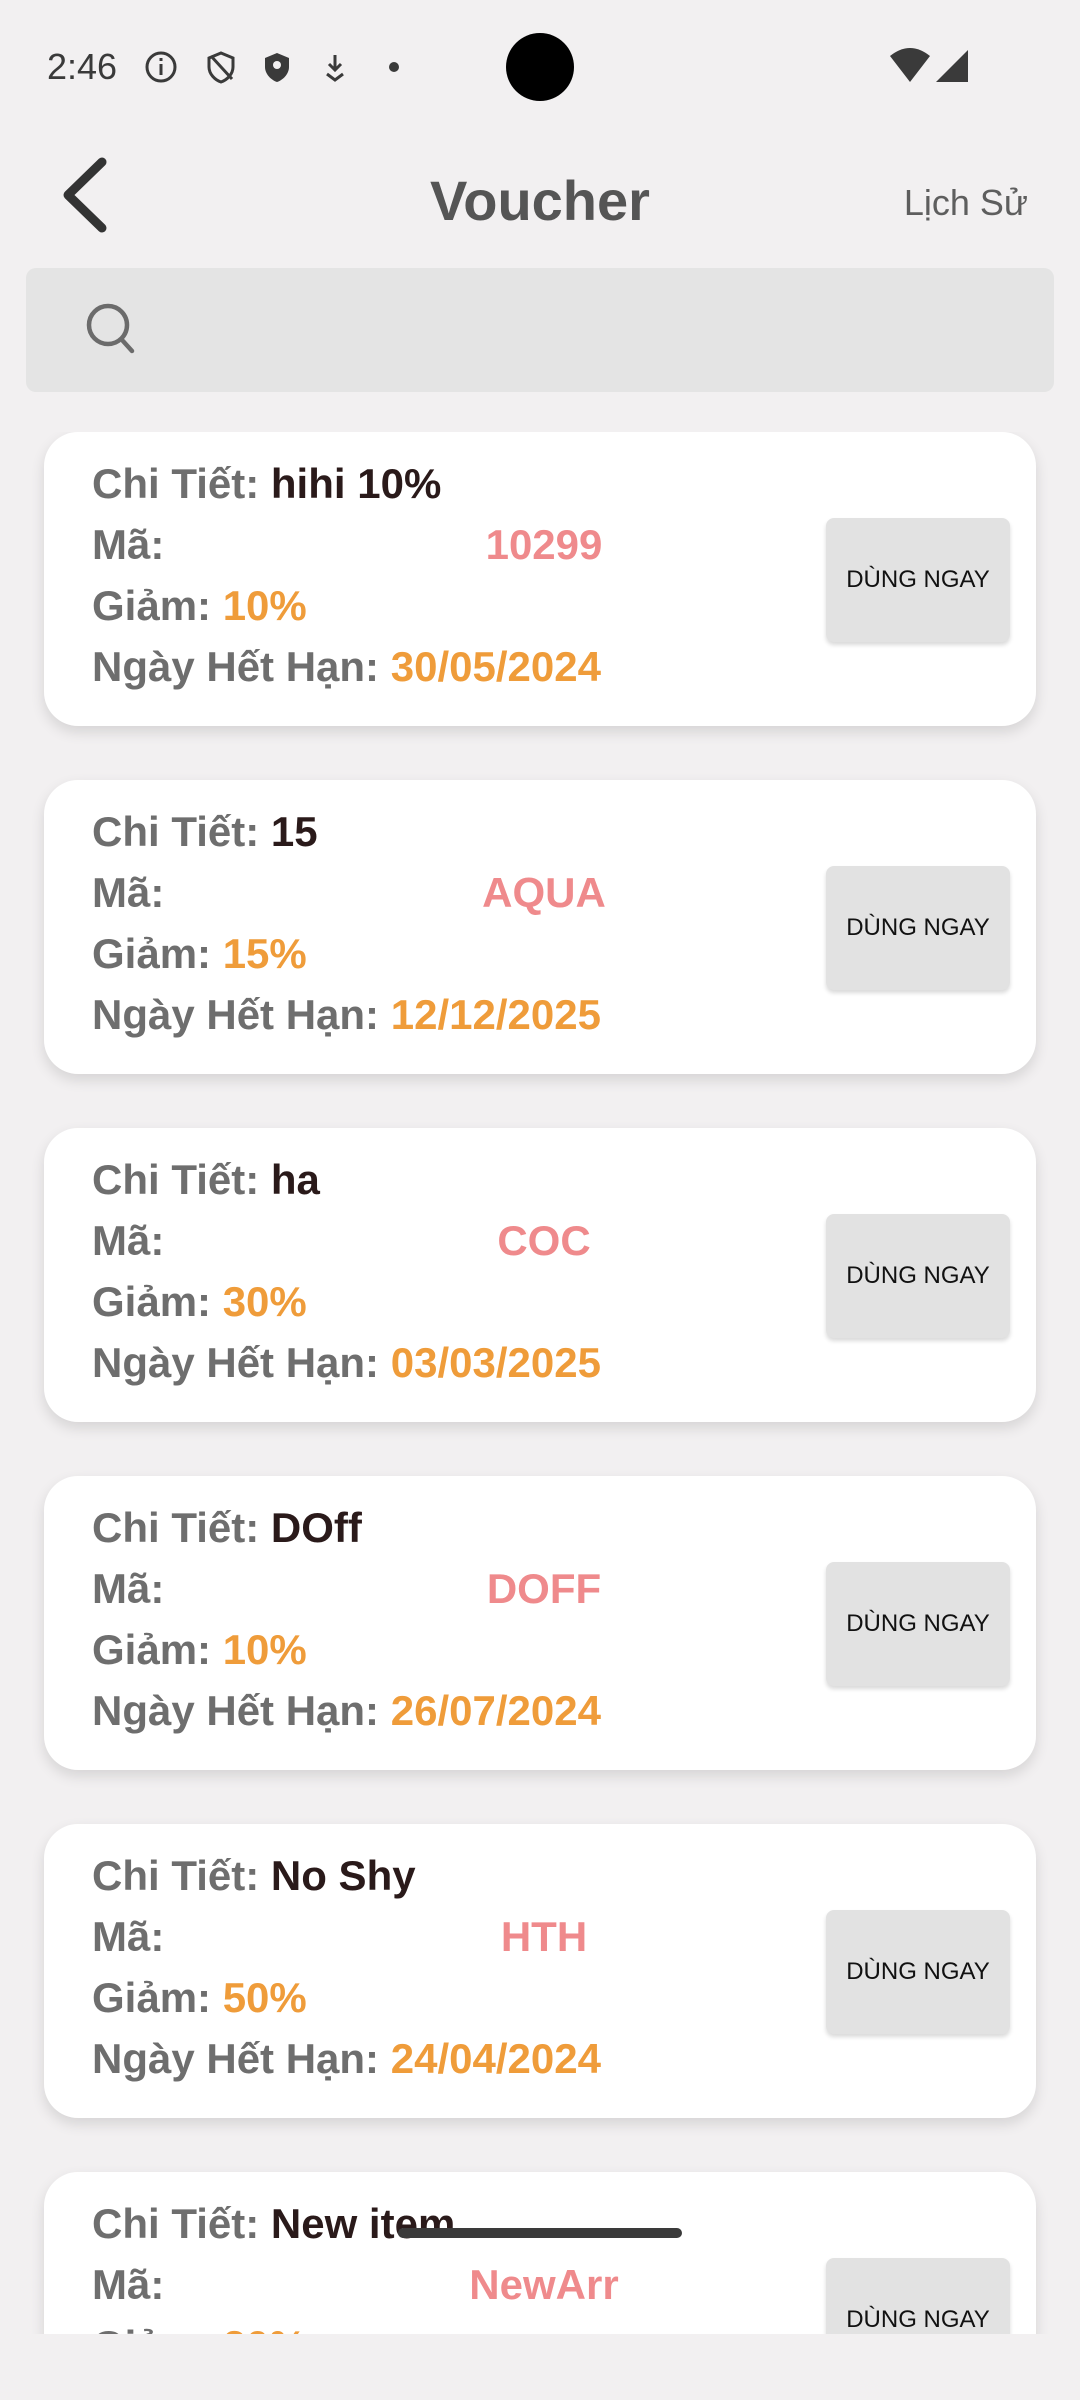 The height and width of the screenshot is (2400, 1080). What do you see at coordinates (264, 1301) in the screenshot?
I see `voucher-discount: 30%` at bounding box center [264, 1301].